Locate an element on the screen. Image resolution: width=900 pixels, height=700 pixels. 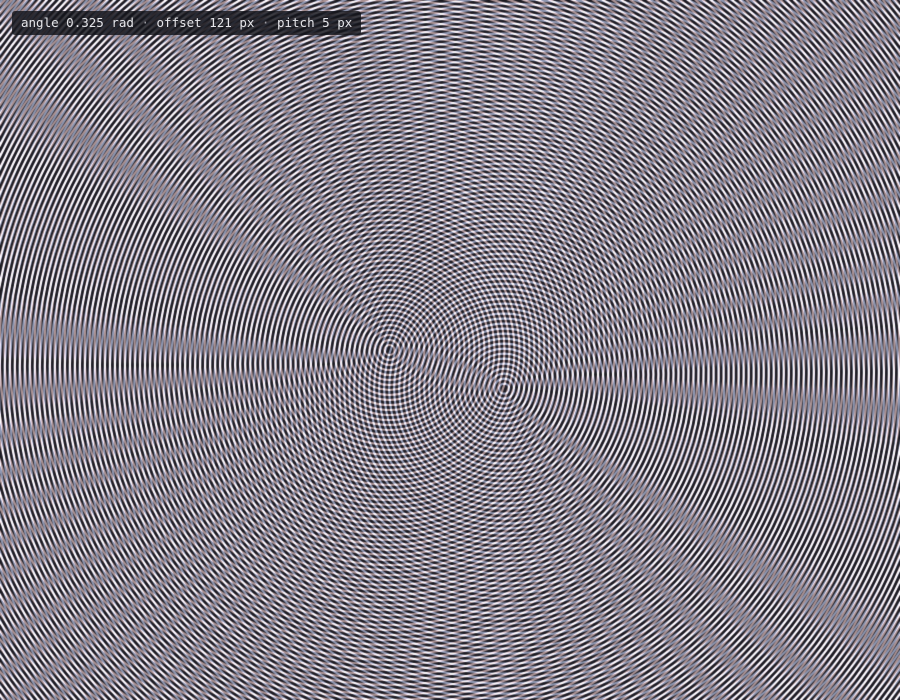
angle-unit: rad is located at coordinates (122, 22).